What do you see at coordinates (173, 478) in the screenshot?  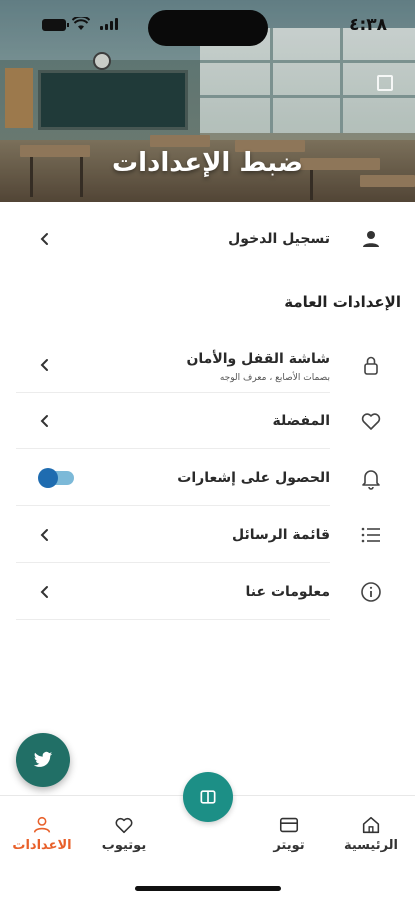 I see `settings-row-notifications: الحصول على إشعارات` at bounding box center [173, 478].